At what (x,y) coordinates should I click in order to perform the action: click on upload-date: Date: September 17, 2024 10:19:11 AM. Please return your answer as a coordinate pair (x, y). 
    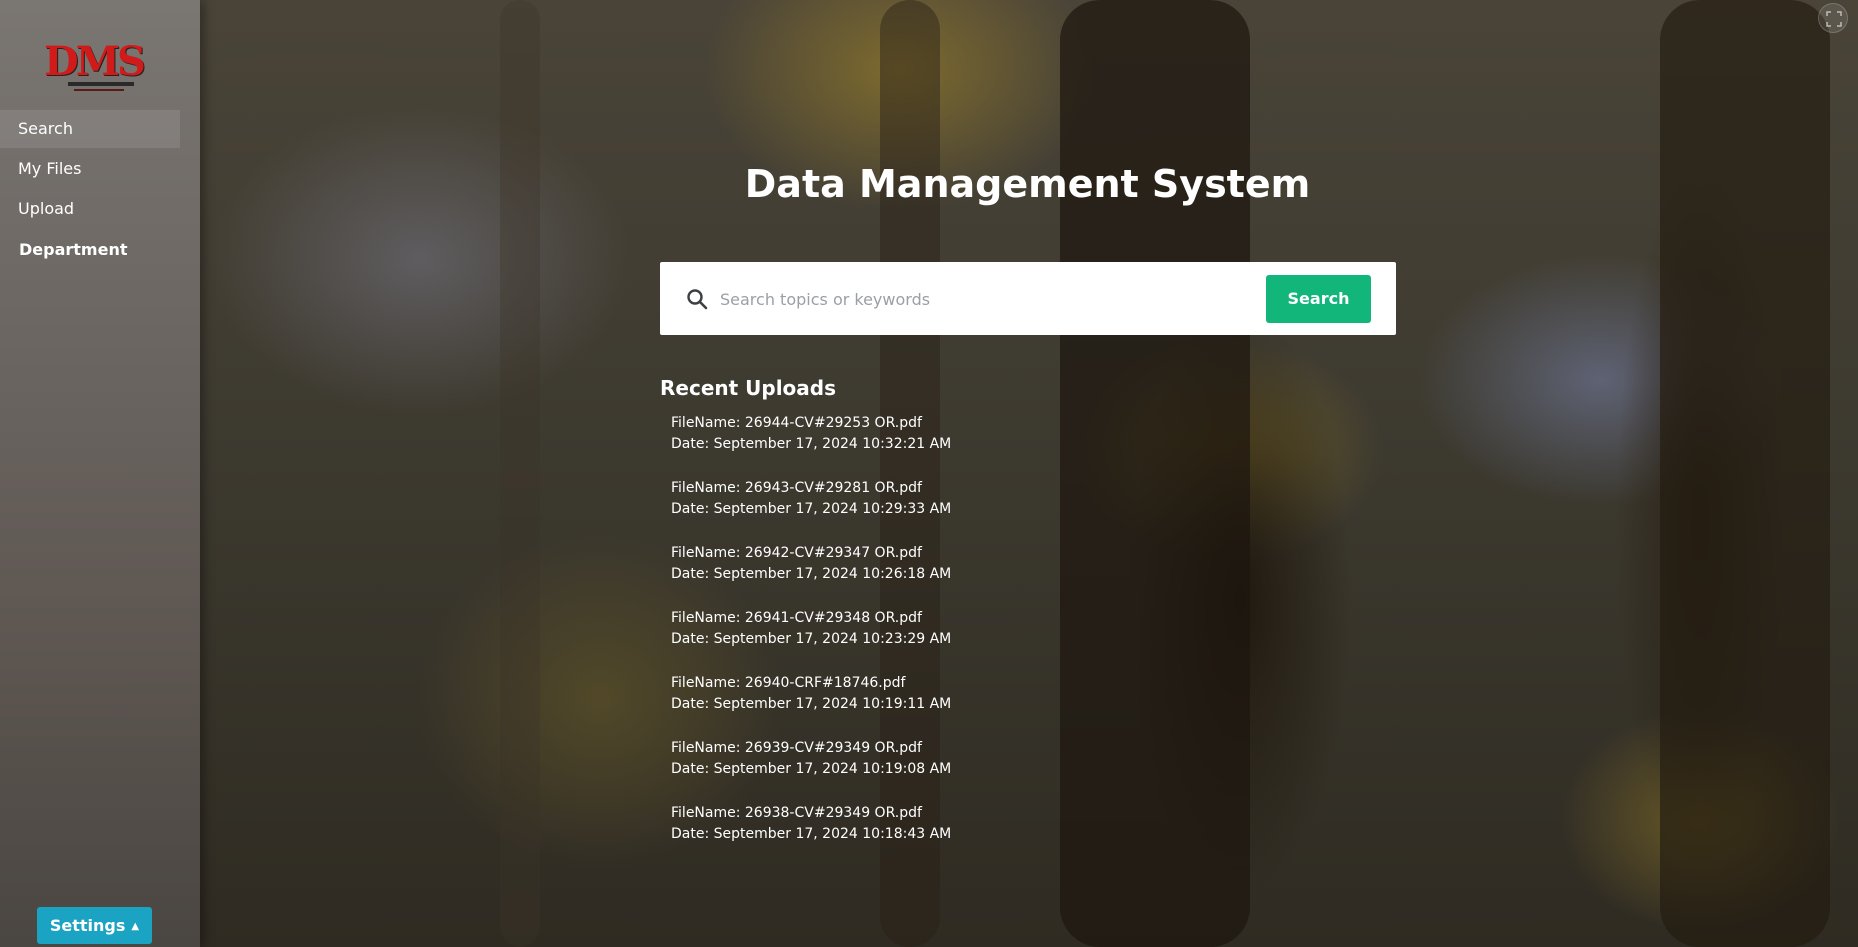
    Looking at the image, I should click on (811, 704).